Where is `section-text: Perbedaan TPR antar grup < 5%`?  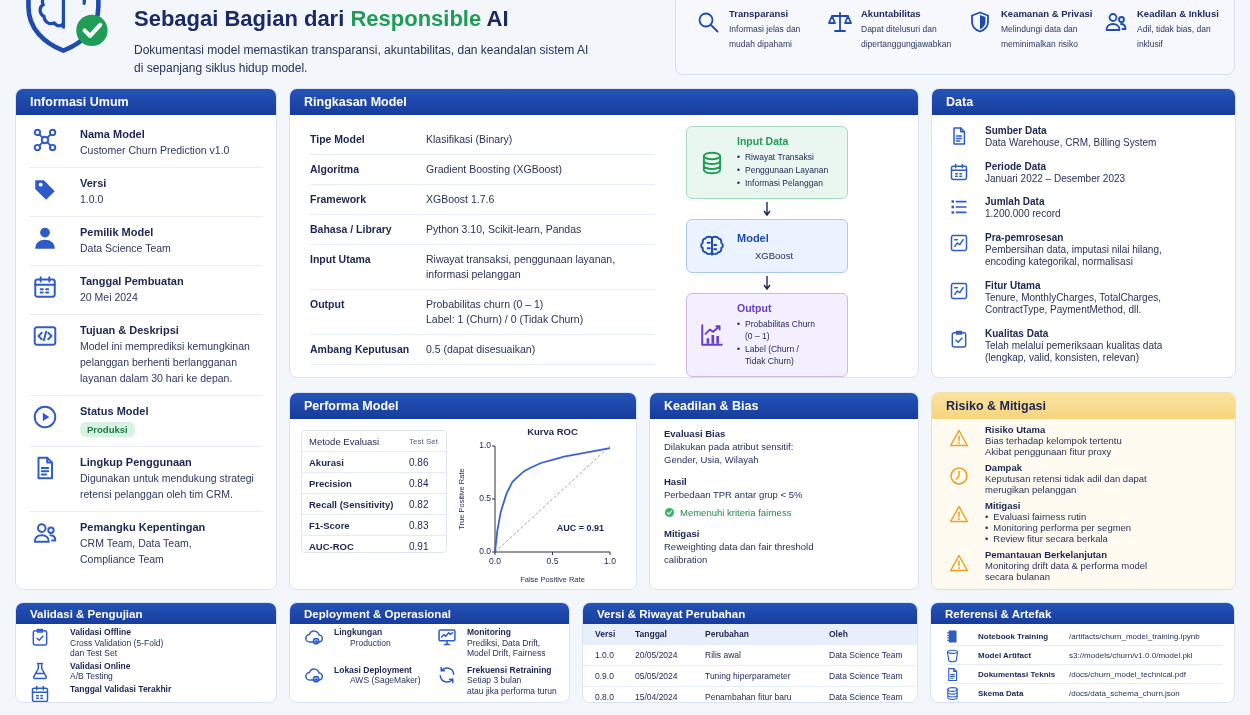 section-text: Perbedaan TPR antar grup < 5% is located at coordinates (734, 494).